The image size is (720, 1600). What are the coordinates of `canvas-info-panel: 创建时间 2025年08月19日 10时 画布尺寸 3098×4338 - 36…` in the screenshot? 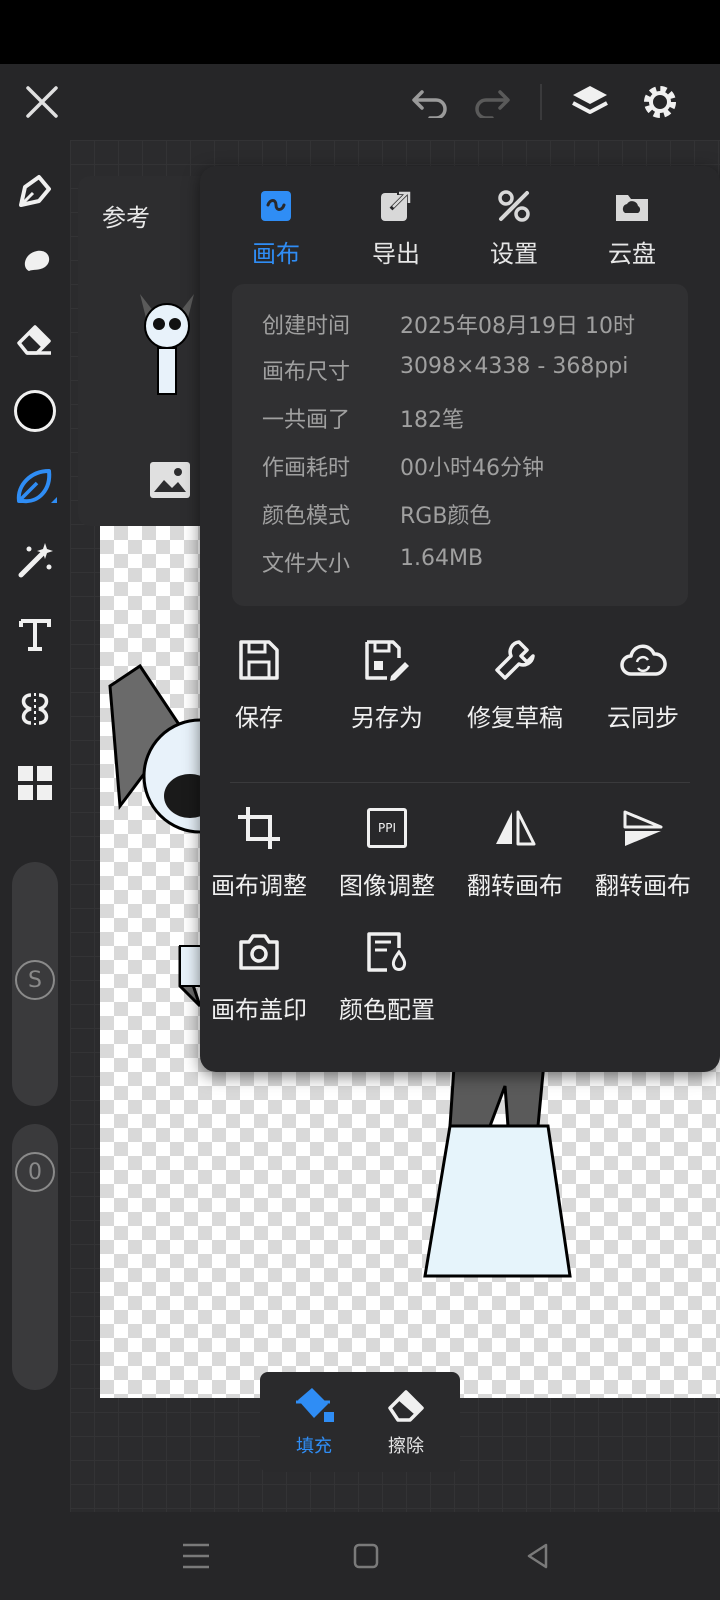 It's located at (460, 445).